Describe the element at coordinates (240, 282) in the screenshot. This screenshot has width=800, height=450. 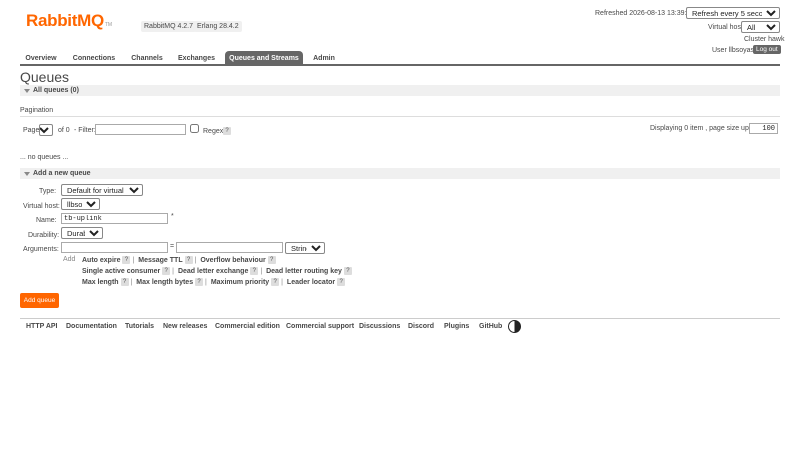
I see `arg-maximum-priority: Maximum priority` at that location.